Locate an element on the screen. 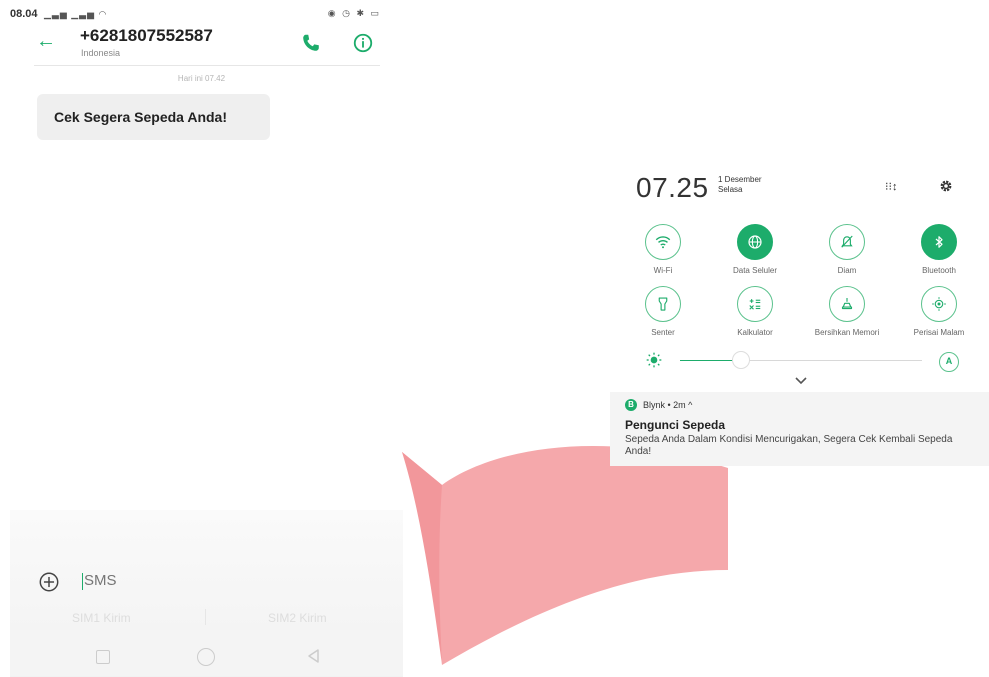 This screenshot has width=989, height=677. broom-icon is located at coordinates (847, 304).